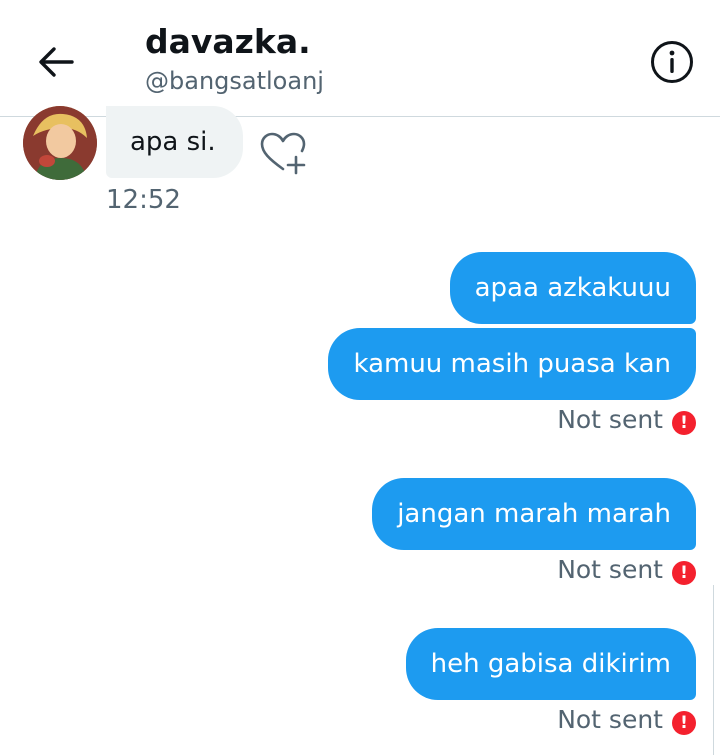 The width and height of the screenshot is (720, 755). Describe the element at coordinates (534, 514) in the screenshot. I see `sent-message-bubble: jangan marah marah` at that location.